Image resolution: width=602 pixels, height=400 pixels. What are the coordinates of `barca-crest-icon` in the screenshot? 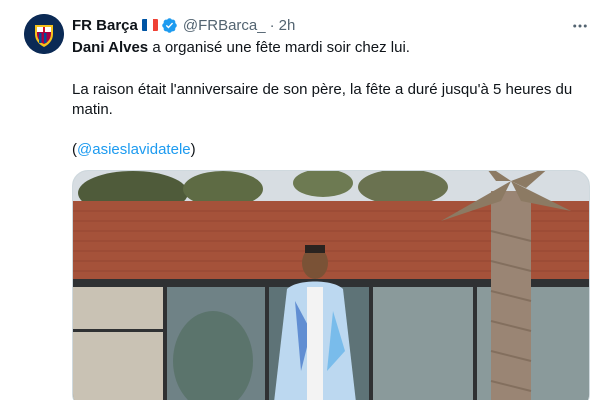 It's located at (44, 34).